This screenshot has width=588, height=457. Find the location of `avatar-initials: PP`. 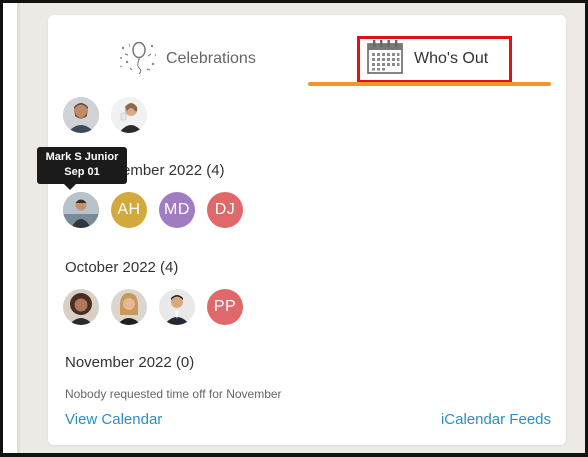

avatar-initials: PP is located at coordinates (225, 307).